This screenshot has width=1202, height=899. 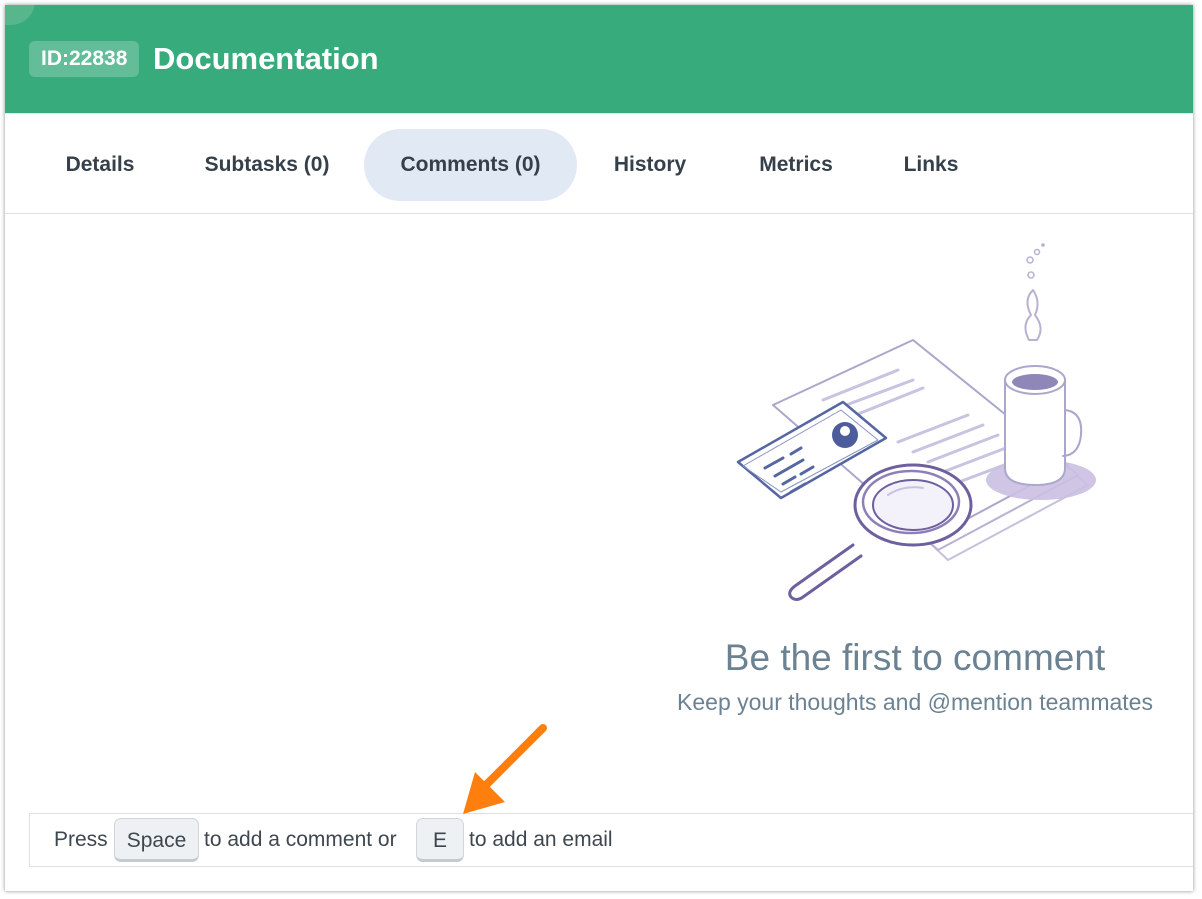 What do you see at coordinates (20, 15) in the screenshot?
I see `corner-handle` at bounding box center [20, 15].